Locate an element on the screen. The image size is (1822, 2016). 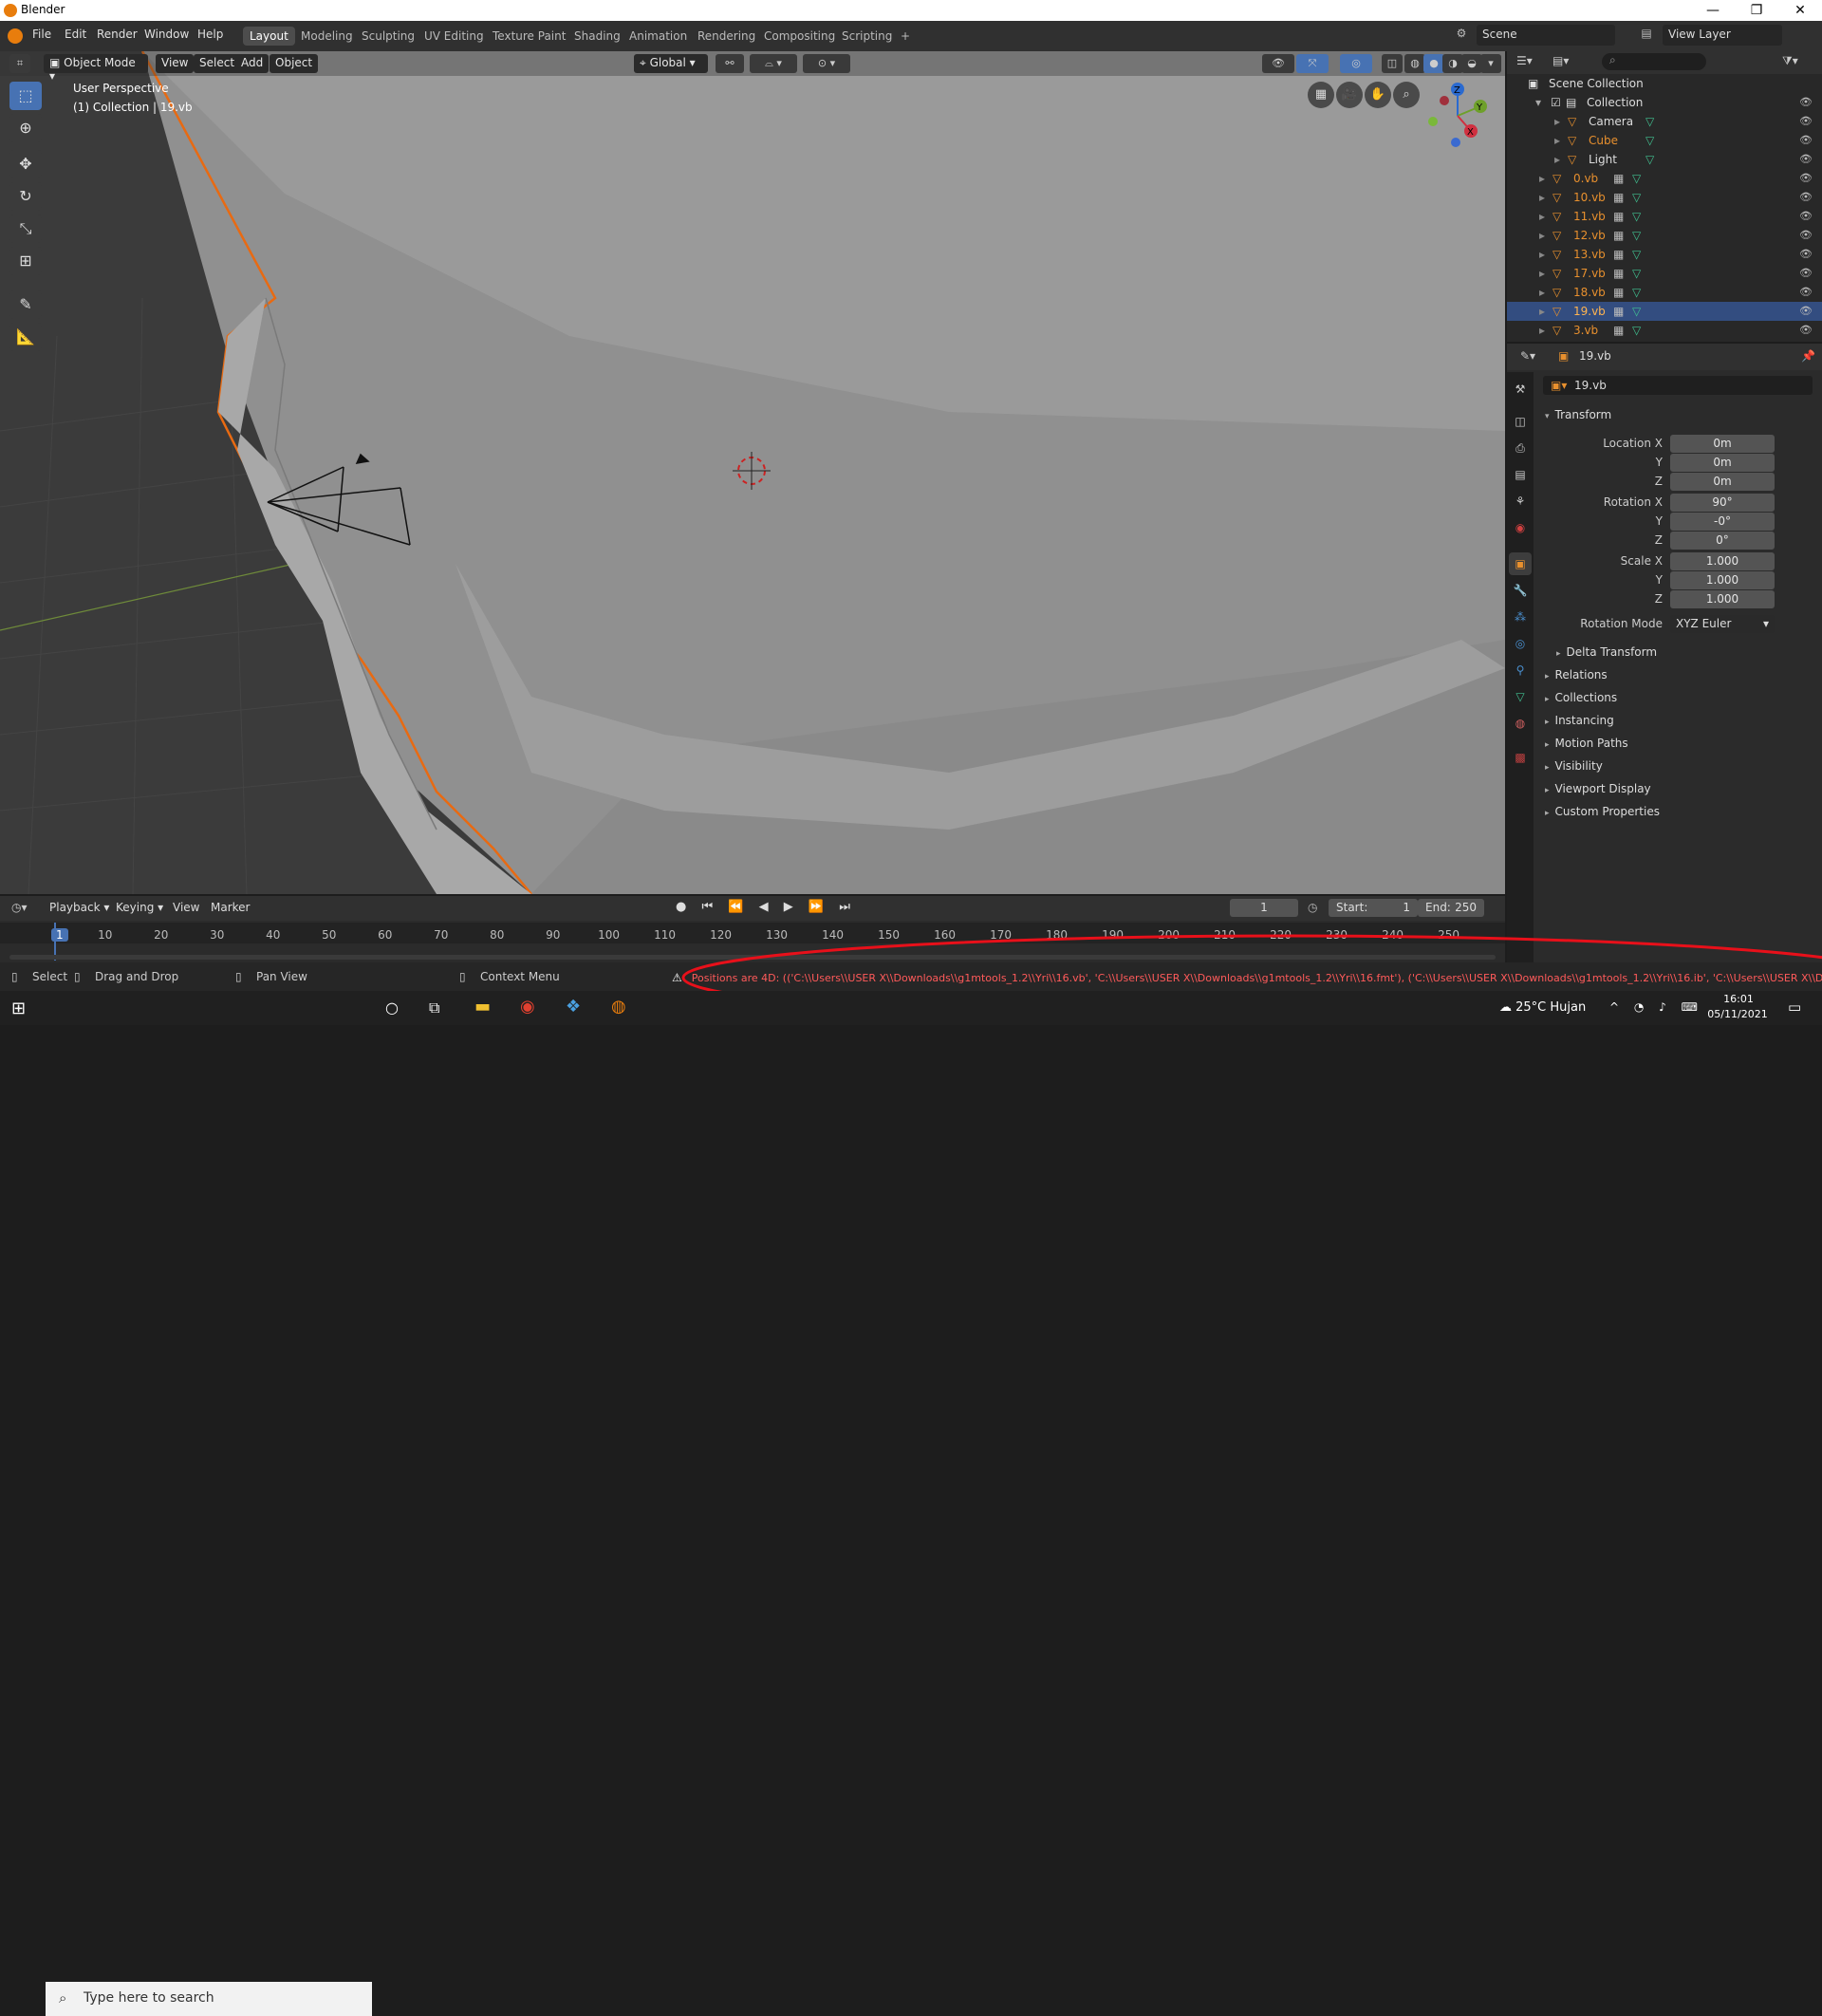
tab-texture-paint: Texture Paint is located at coordinates (529, 37).